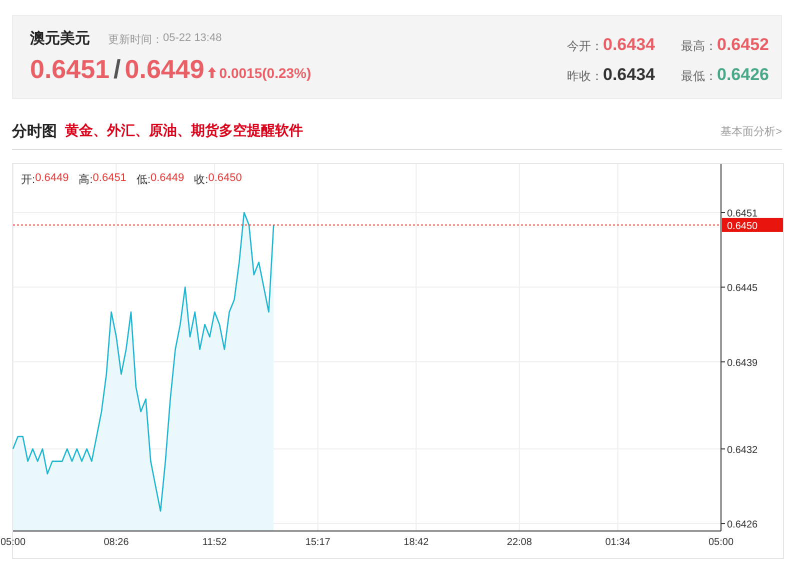 This screenshot has height=577, width=800. I want to click on y-tick-label: 0.6451, so click(742, 214).